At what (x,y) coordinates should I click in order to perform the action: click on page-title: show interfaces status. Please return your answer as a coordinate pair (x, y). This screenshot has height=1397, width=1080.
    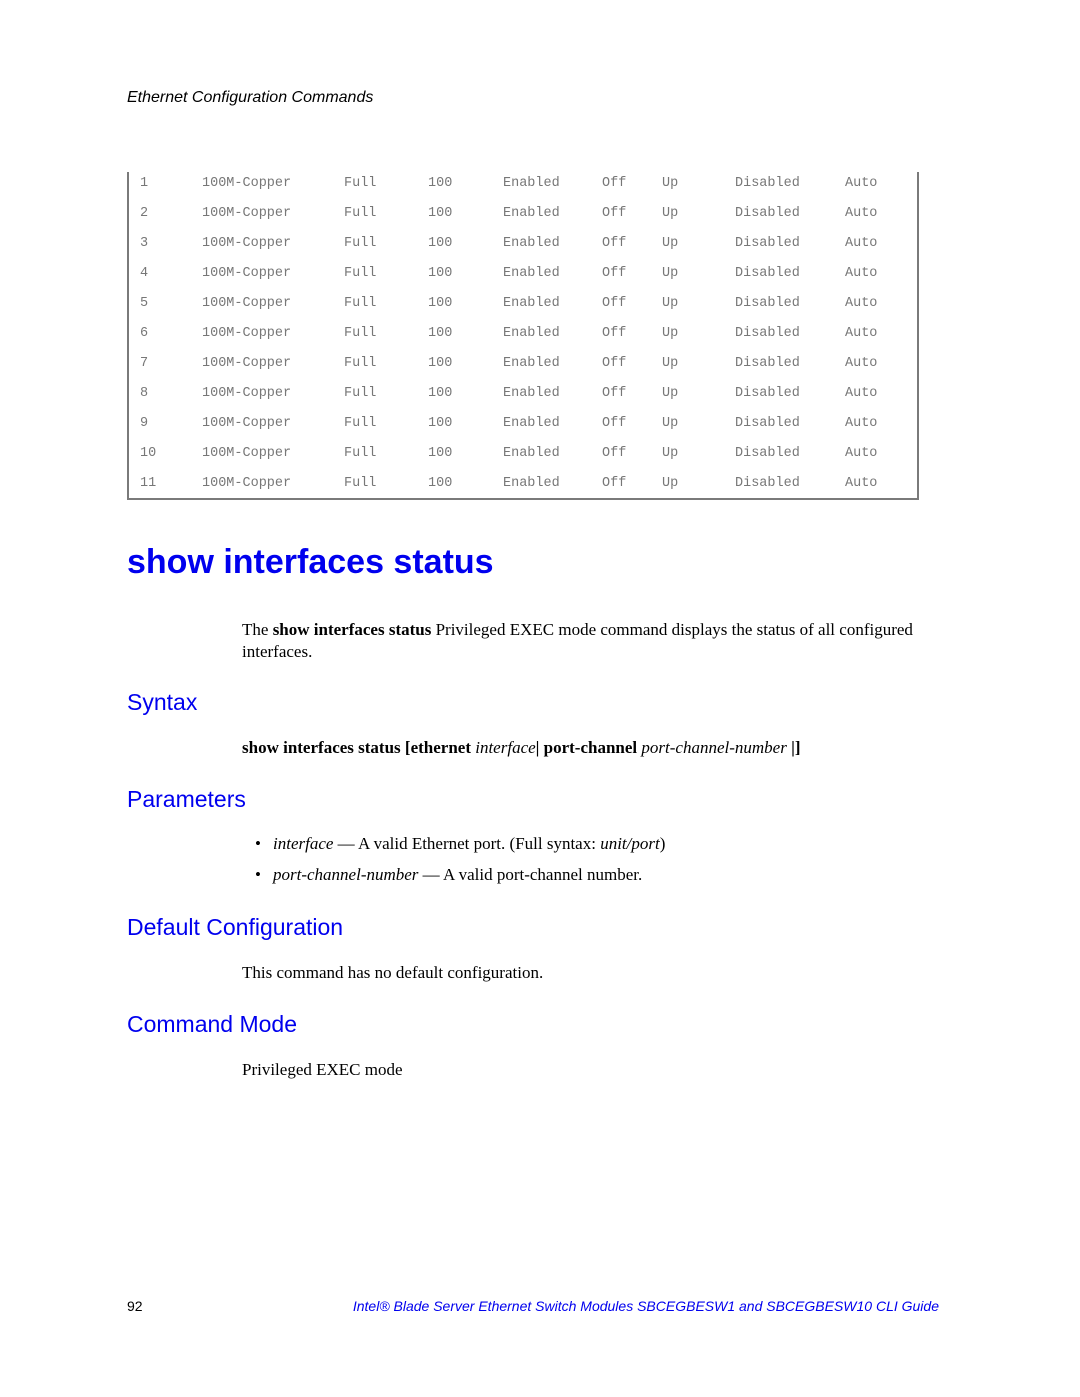
    Looking at the image, I should click on (310, 562).